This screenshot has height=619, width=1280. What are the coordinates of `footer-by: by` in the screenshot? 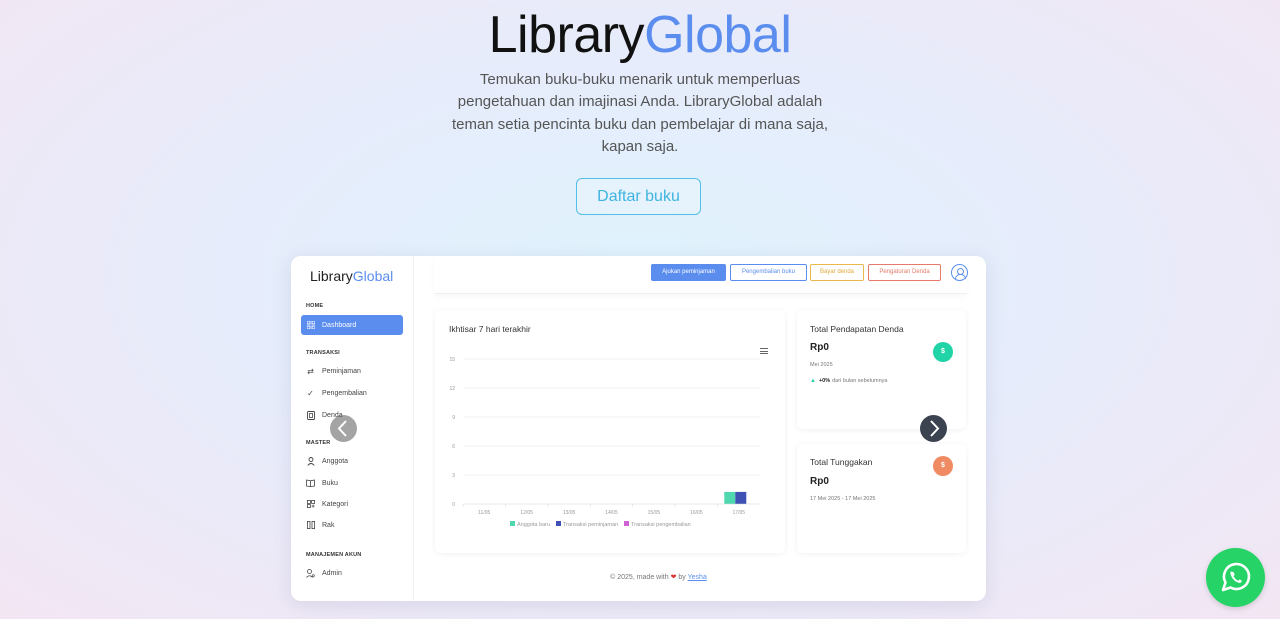 It's located at (682, 577).